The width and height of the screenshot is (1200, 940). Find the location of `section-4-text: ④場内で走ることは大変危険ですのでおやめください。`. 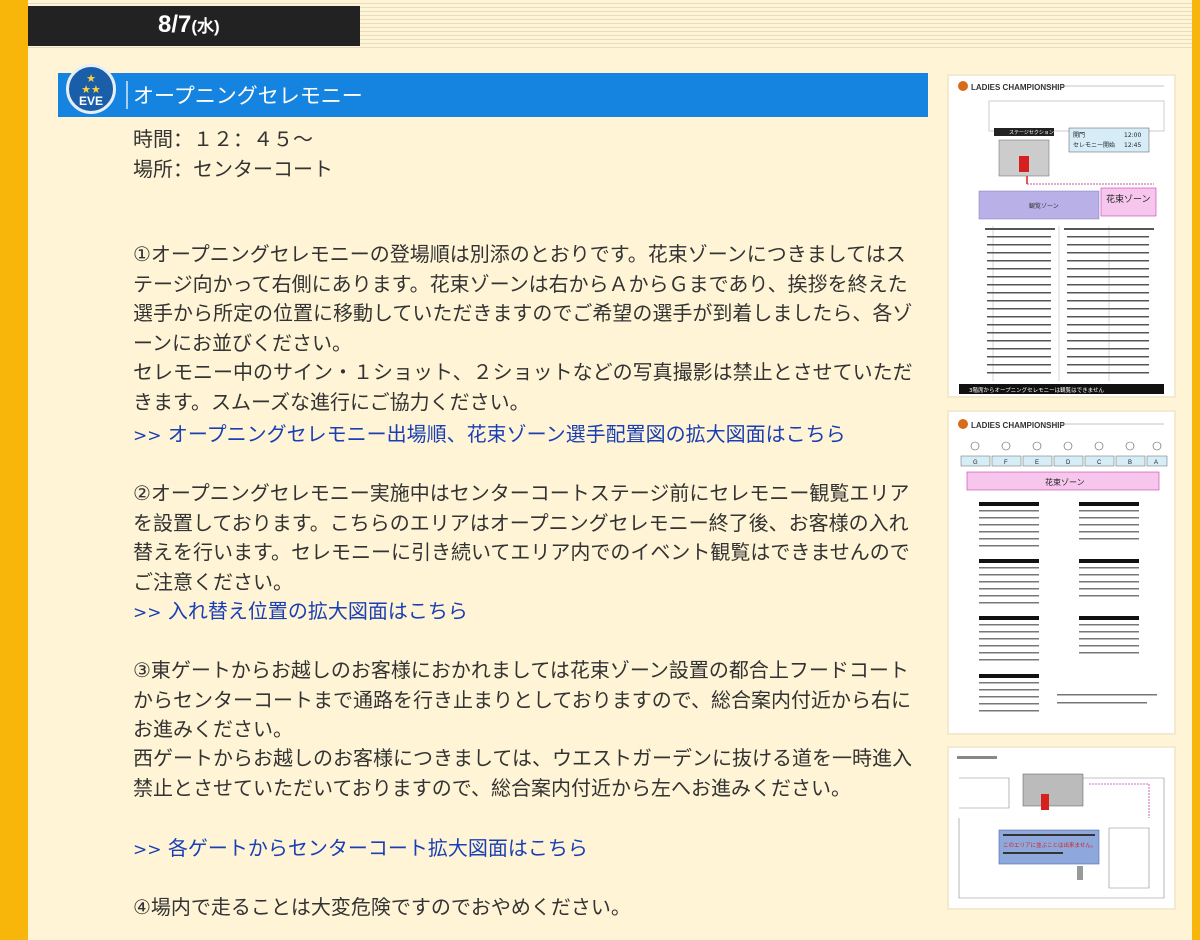

section-4-text: ④場内で走ることは大変危険ですのでおやめください。 is located at coordinates (382, 907).